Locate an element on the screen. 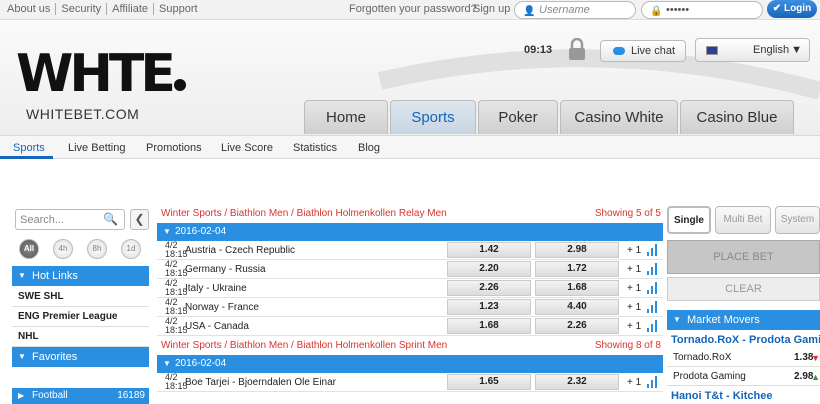 The height and width of the screenshot is (404, 820). tab-home: Home is located at coordinates (346, 117).